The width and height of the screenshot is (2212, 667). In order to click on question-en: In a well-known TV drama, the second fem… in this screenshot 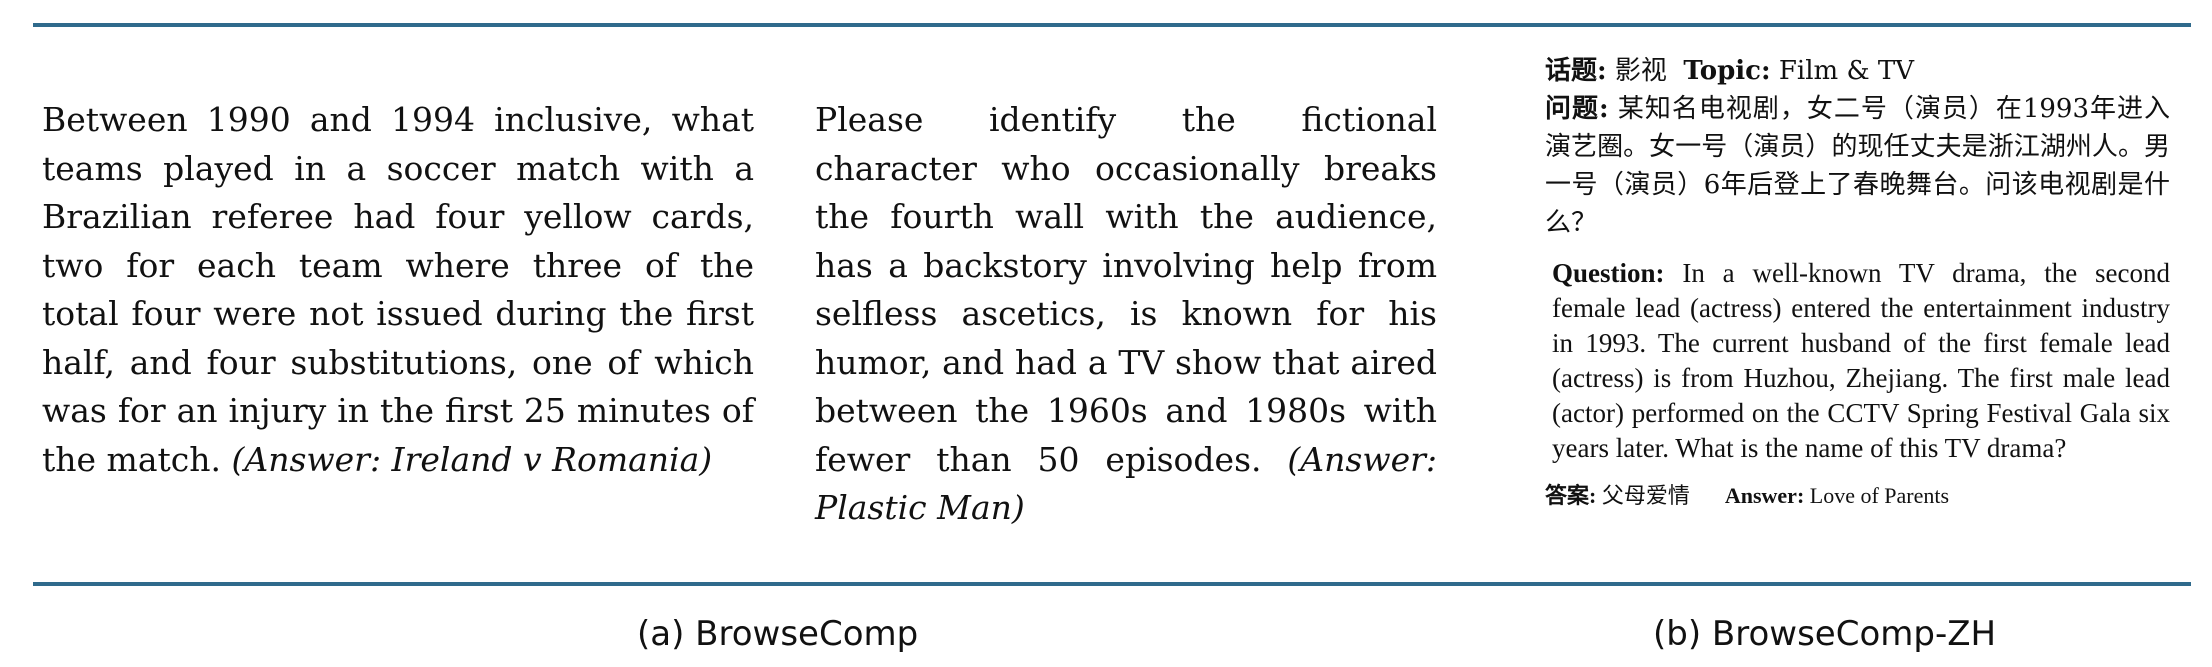, I will do `click(1861, 360)`.